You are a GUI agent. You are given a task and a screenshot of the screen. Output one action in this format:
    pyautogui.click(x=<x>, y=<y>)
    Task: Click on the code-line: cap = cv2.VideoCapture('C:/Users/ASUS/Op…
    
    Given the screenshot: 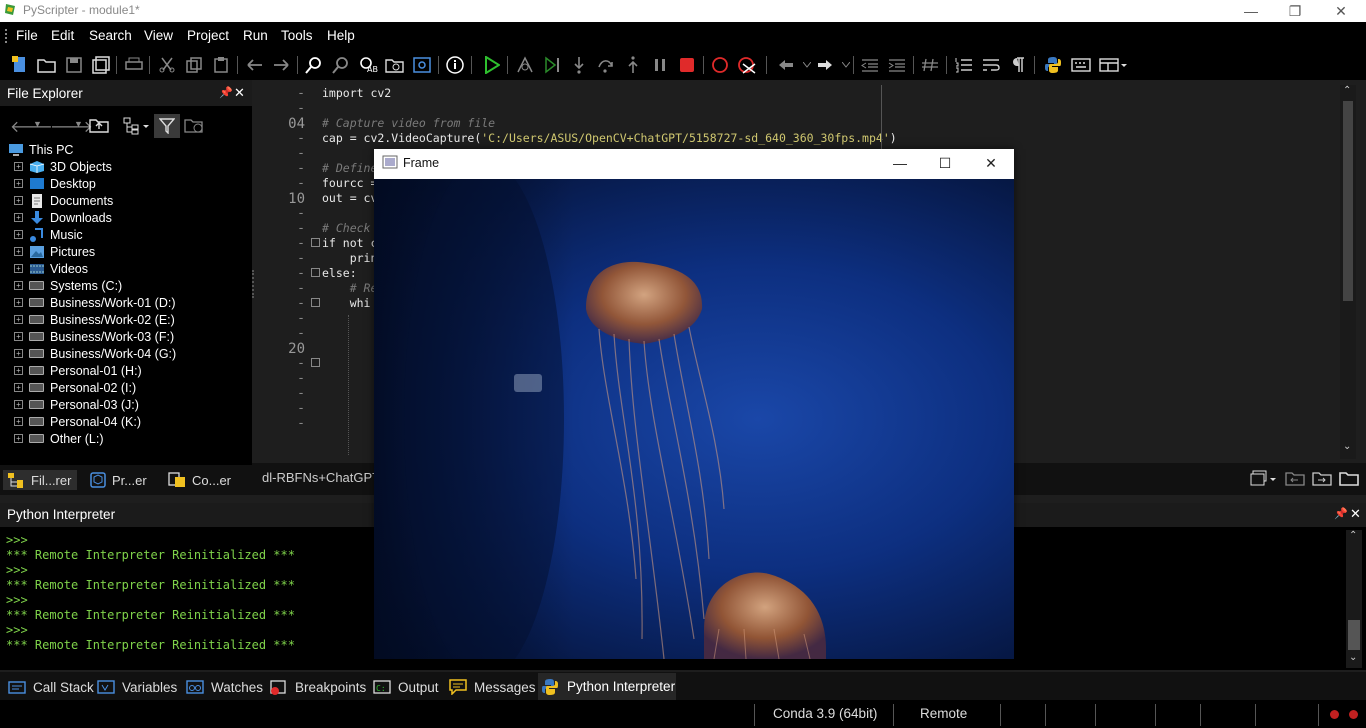 What is the action you would take?
    pyautogui.click(x=609, y=138)
    